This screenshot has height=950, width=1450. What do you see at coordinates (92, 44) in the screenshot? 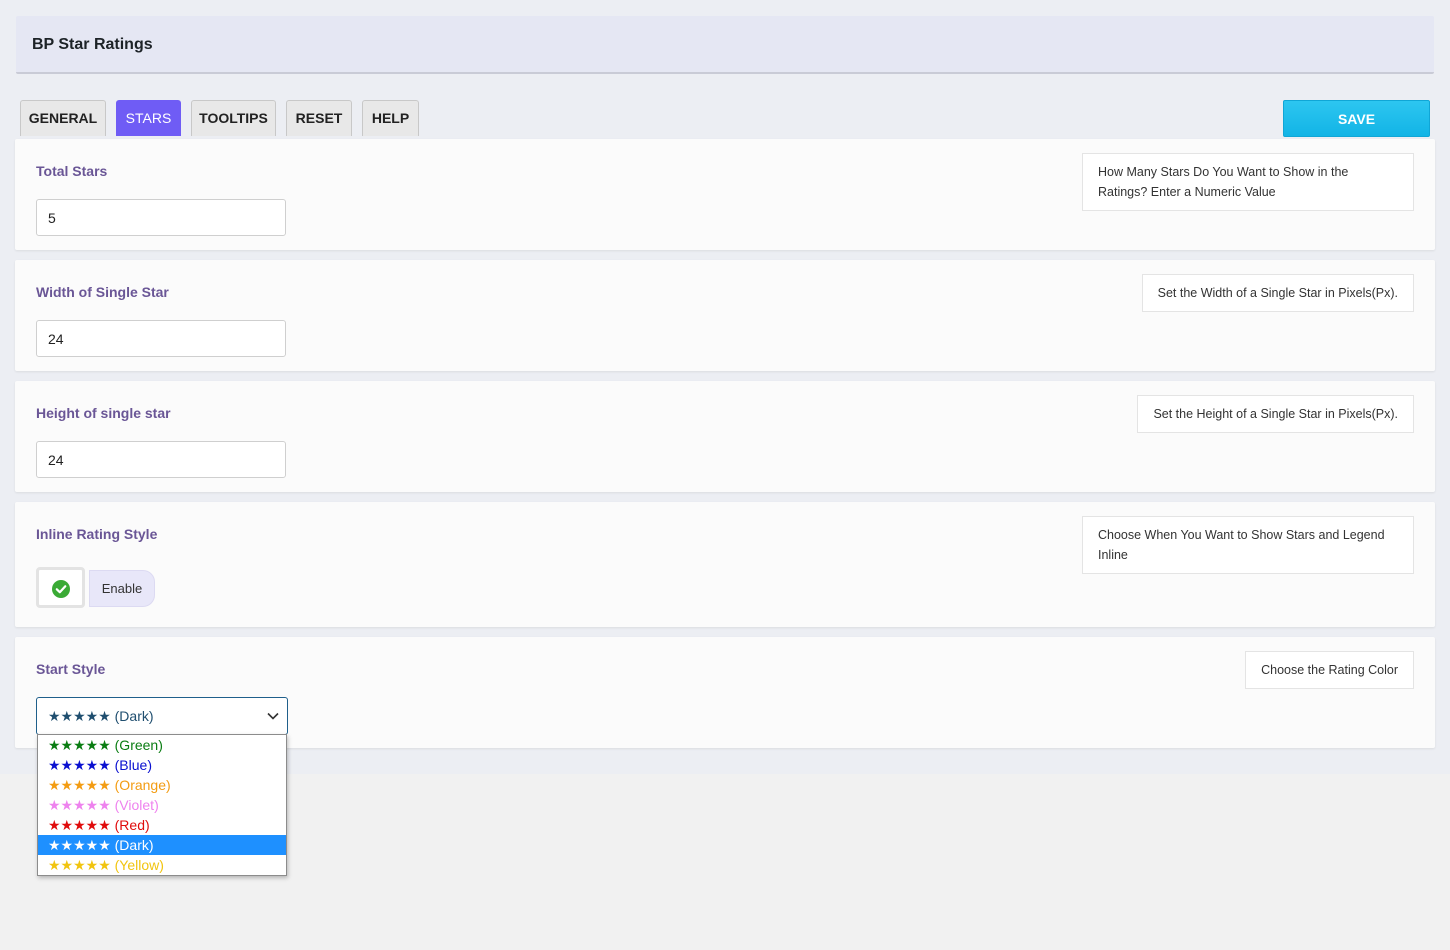
I see `page-title: BP Star Ratings` at bounding box center [92, 44].